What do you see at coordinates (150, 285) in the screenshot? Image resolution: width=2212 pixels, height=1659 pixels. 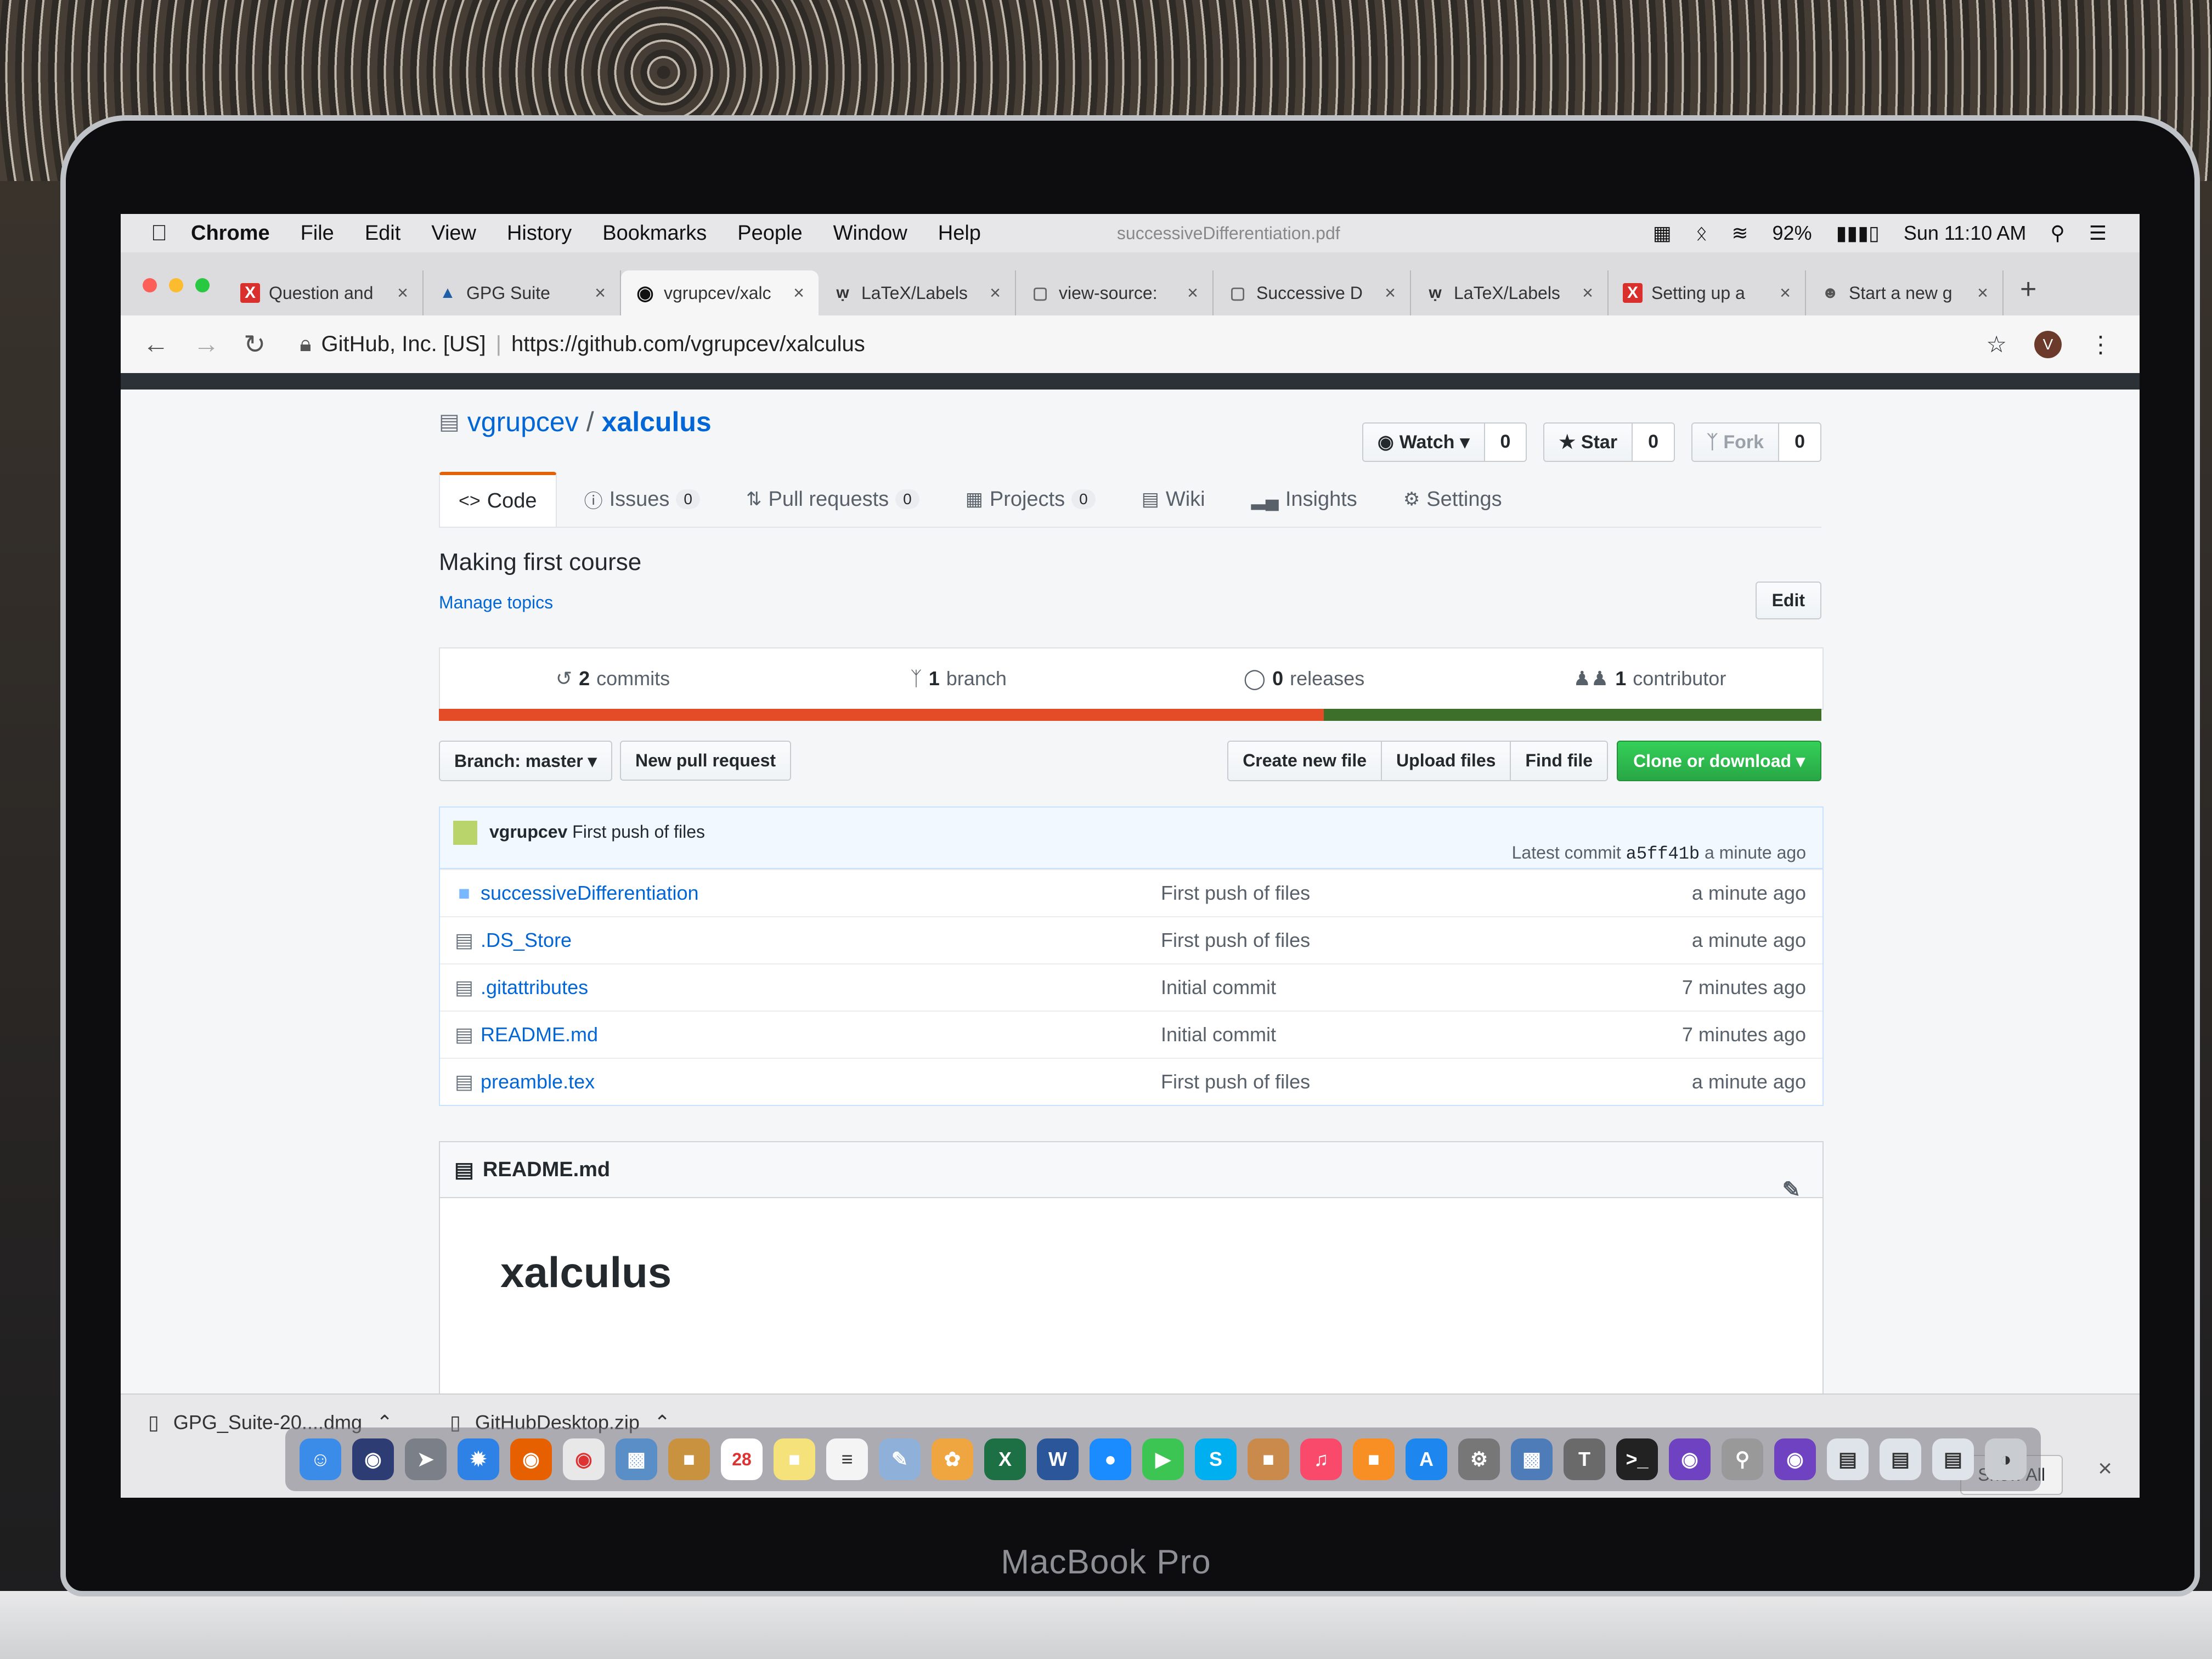 I see `close-window-icon` at bounding box center [150, 285].